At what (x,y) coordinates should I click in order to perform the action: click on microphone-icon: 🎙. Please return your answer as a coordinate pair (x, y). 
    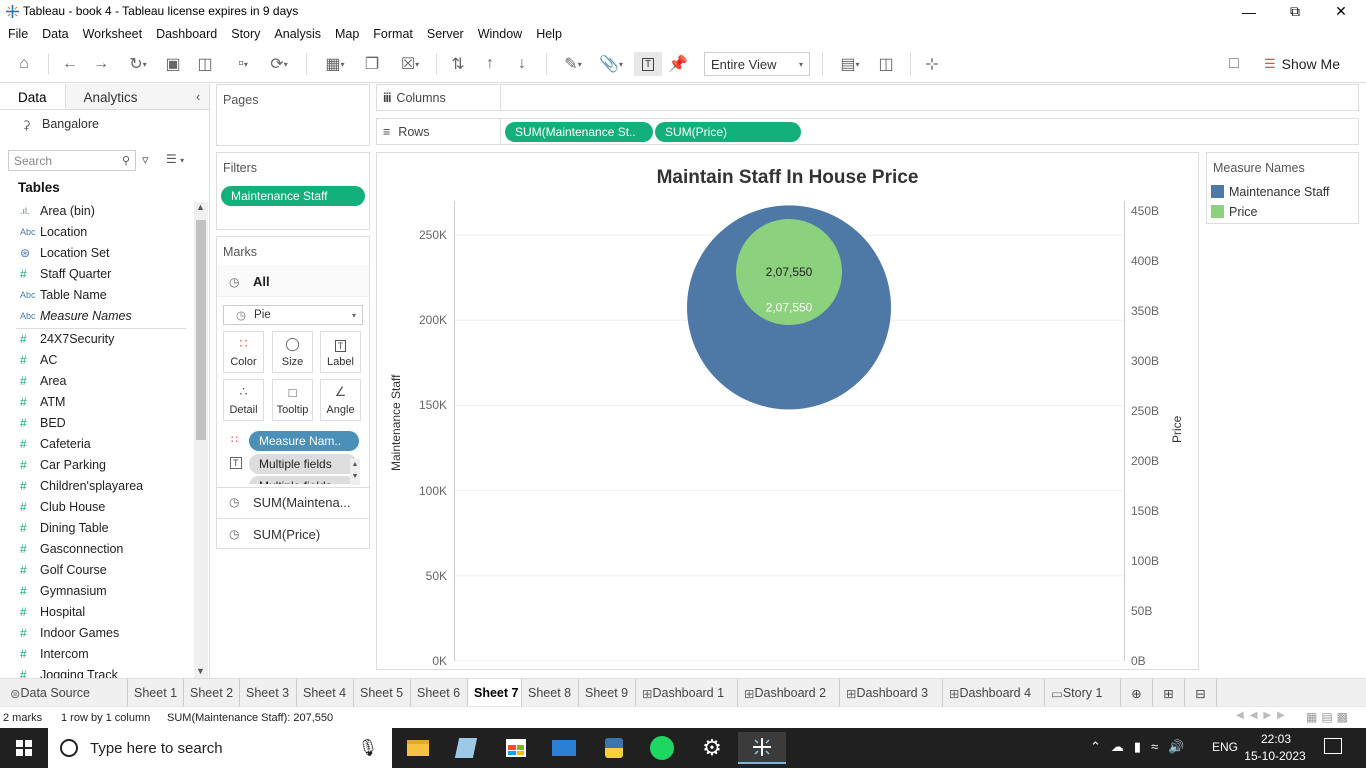
    Looking at the image, I should click on (368, 748).